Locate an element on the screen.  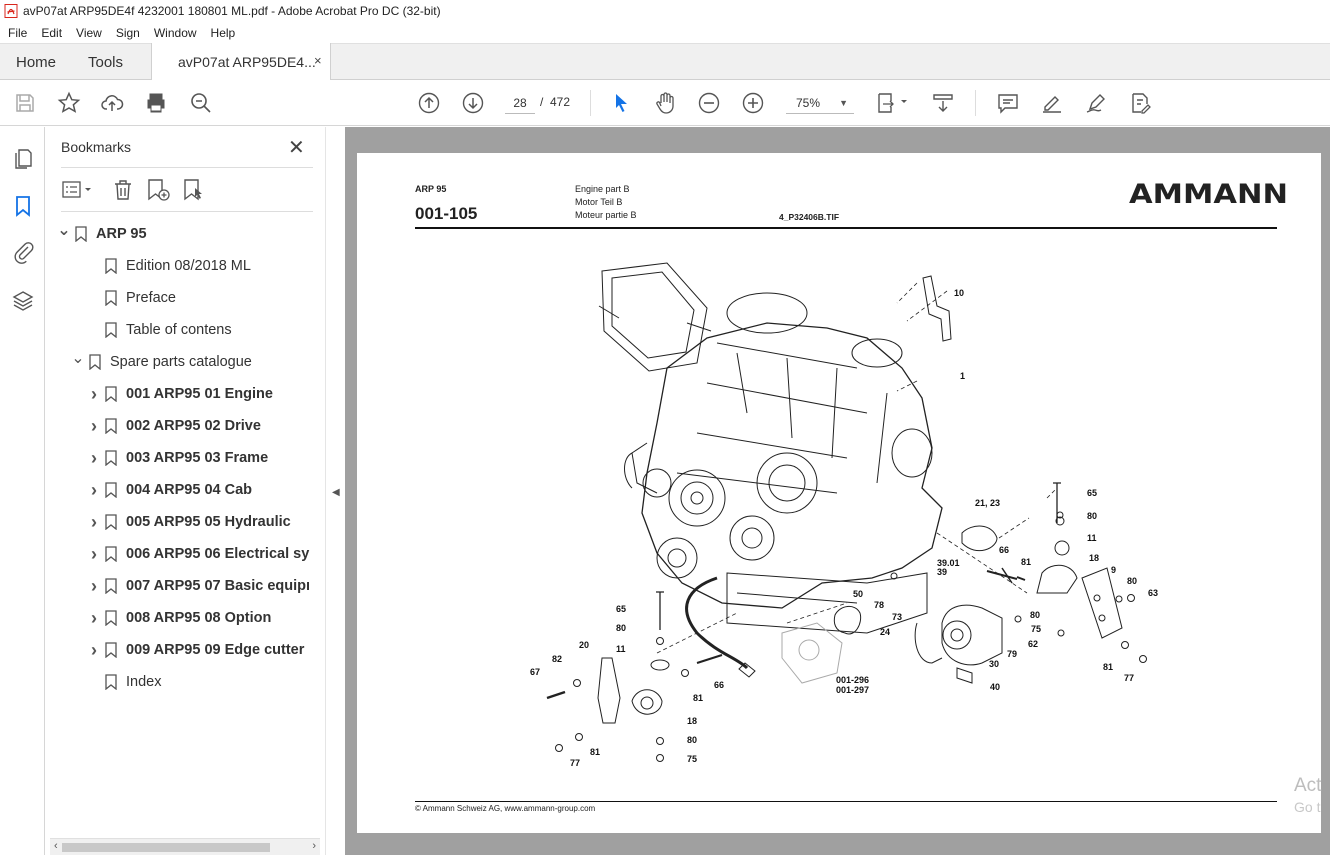
sign-pen-icon is located at coordinates (1096, 103).